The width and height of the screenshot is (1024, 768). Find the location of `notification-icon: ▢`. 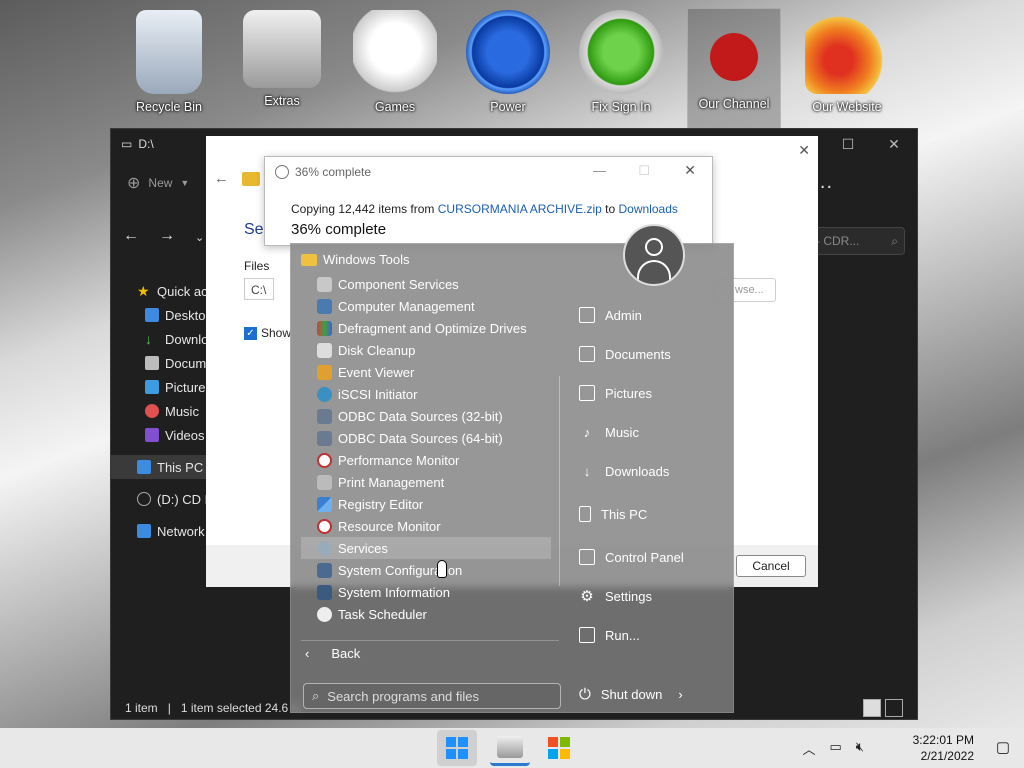

notification-icon: ▢ is located at coordinates (1003, 747).